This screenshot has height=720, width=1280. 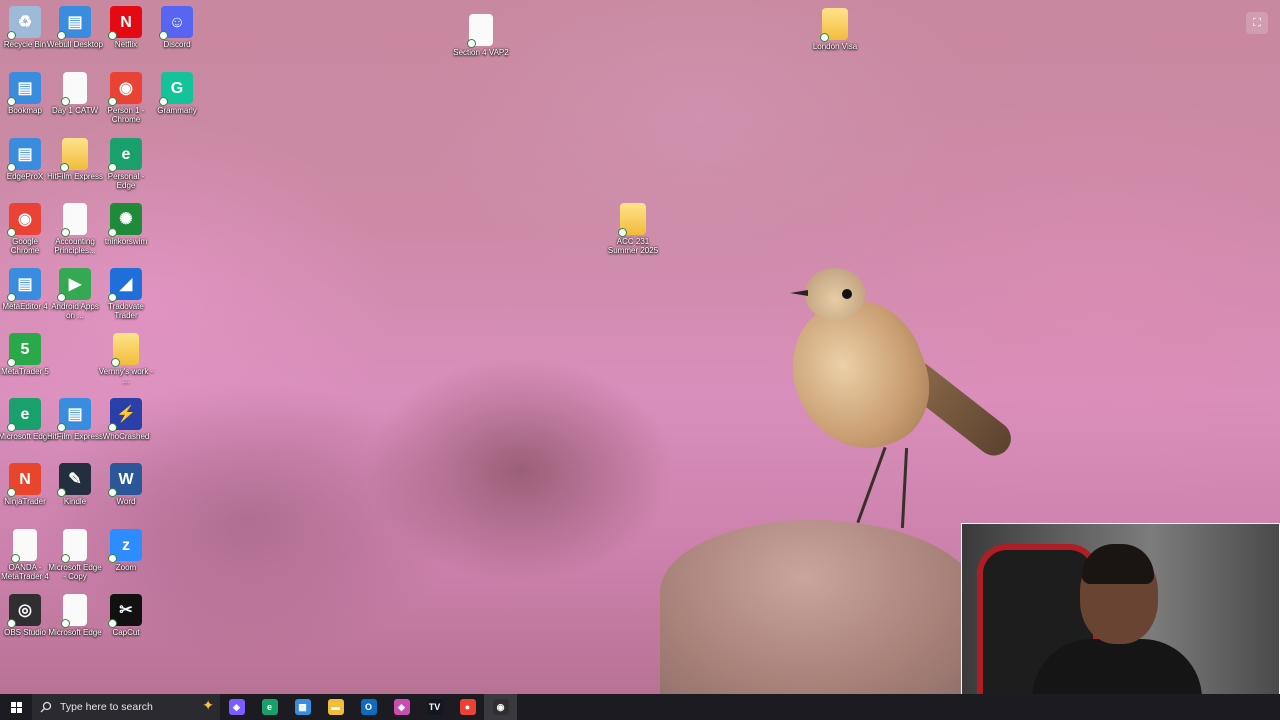 What do you see at coordinates (75, 501) in the screenshot?
I see `desktop-icon-label: Kindle` at bounding box center [75, 501].